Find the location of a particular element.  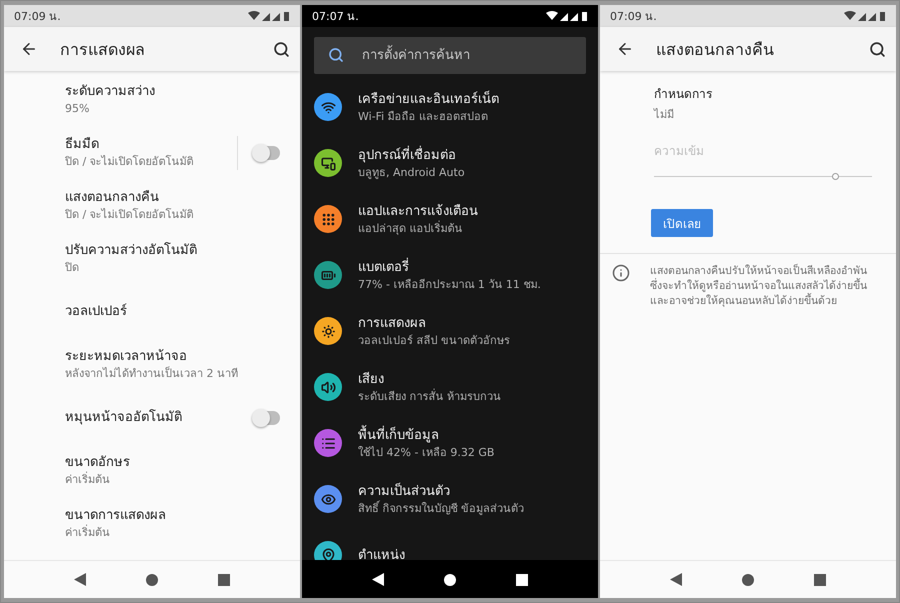

setting-title: แอปและการแจ้งเตือน is located at coordinates (468, 211).